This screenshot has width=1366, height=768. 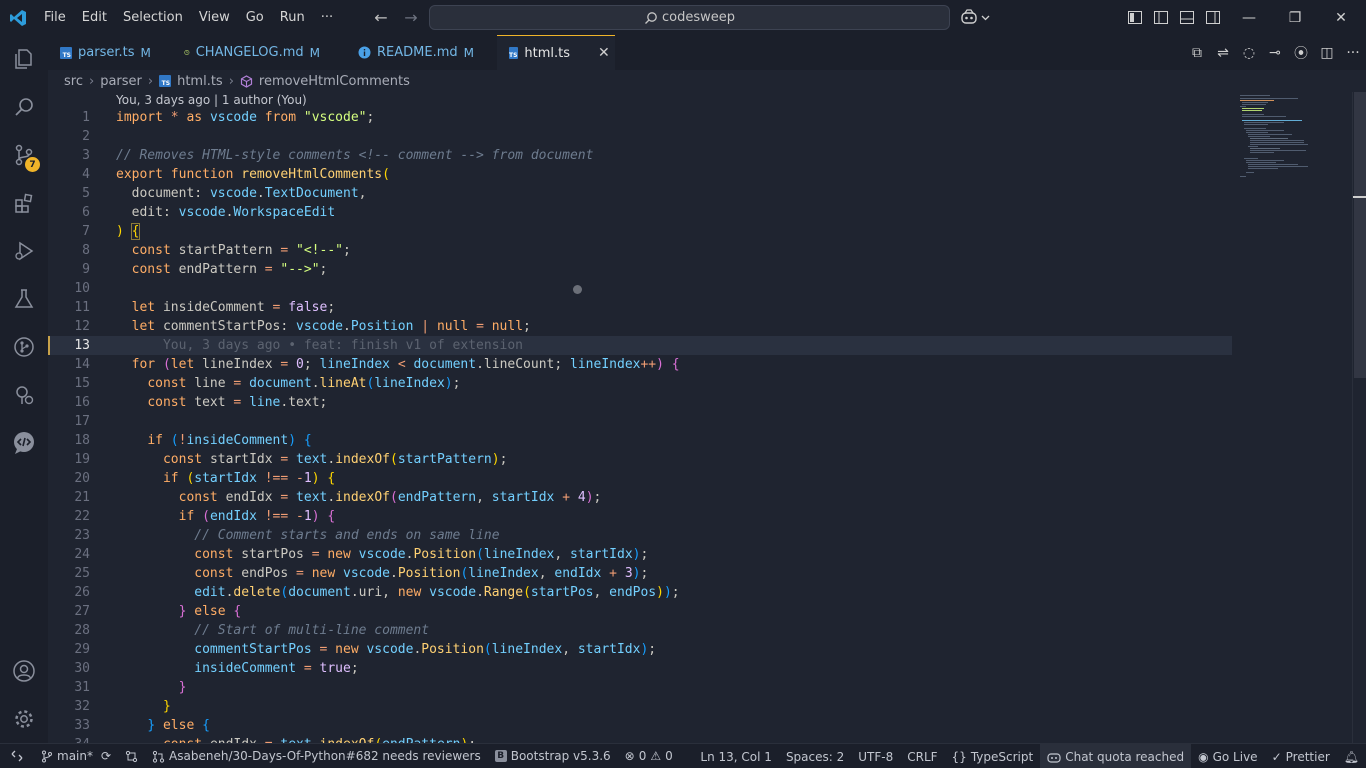 I want to click on gitlens-indicator, so click(x=131, y=756).